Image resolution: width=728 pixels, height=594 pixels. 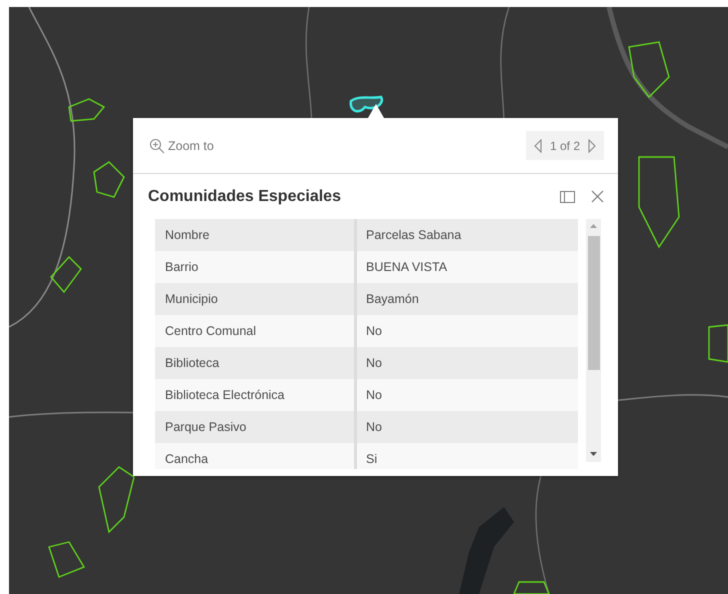 I want to click on page-count: 1 of 2, so click(x=565, y=145).